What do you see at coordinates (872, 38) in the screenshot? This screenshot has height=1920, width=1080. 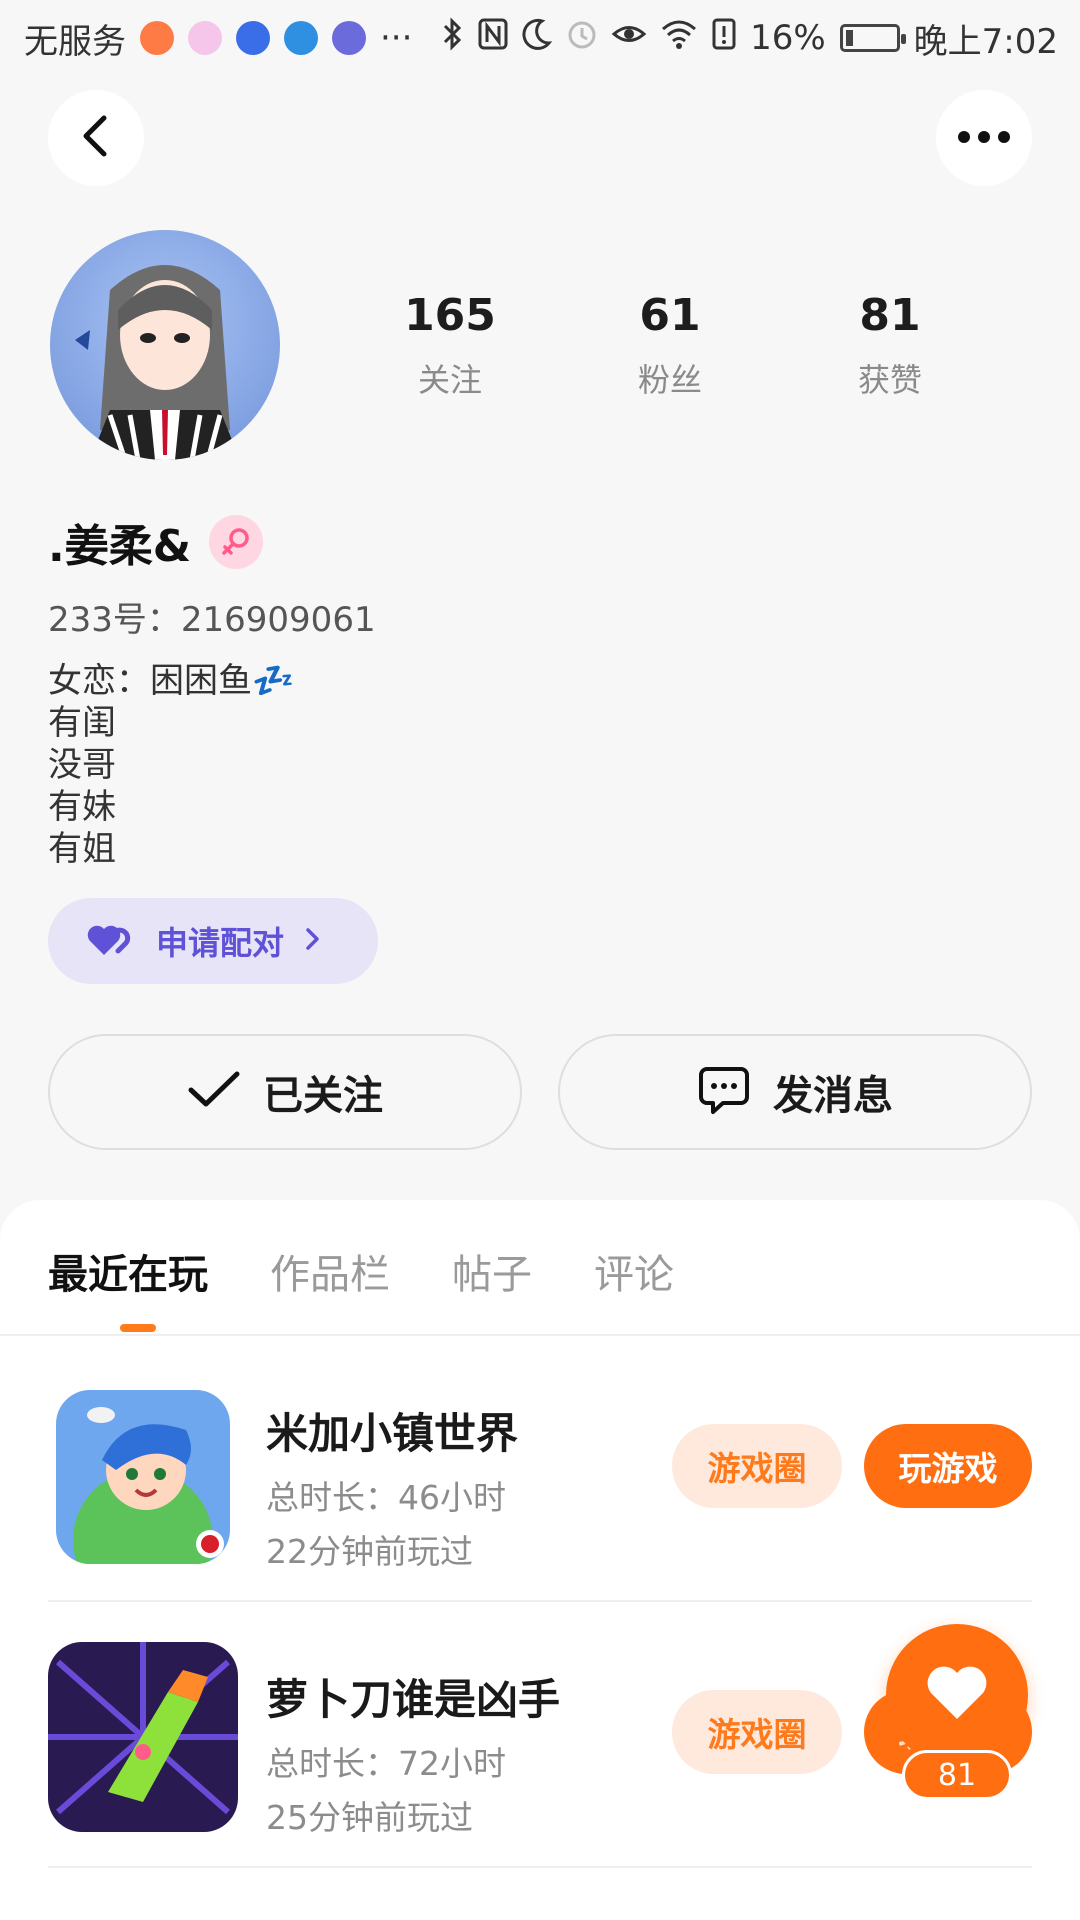 I see `battery-icon` at bounding box center [872, 38].